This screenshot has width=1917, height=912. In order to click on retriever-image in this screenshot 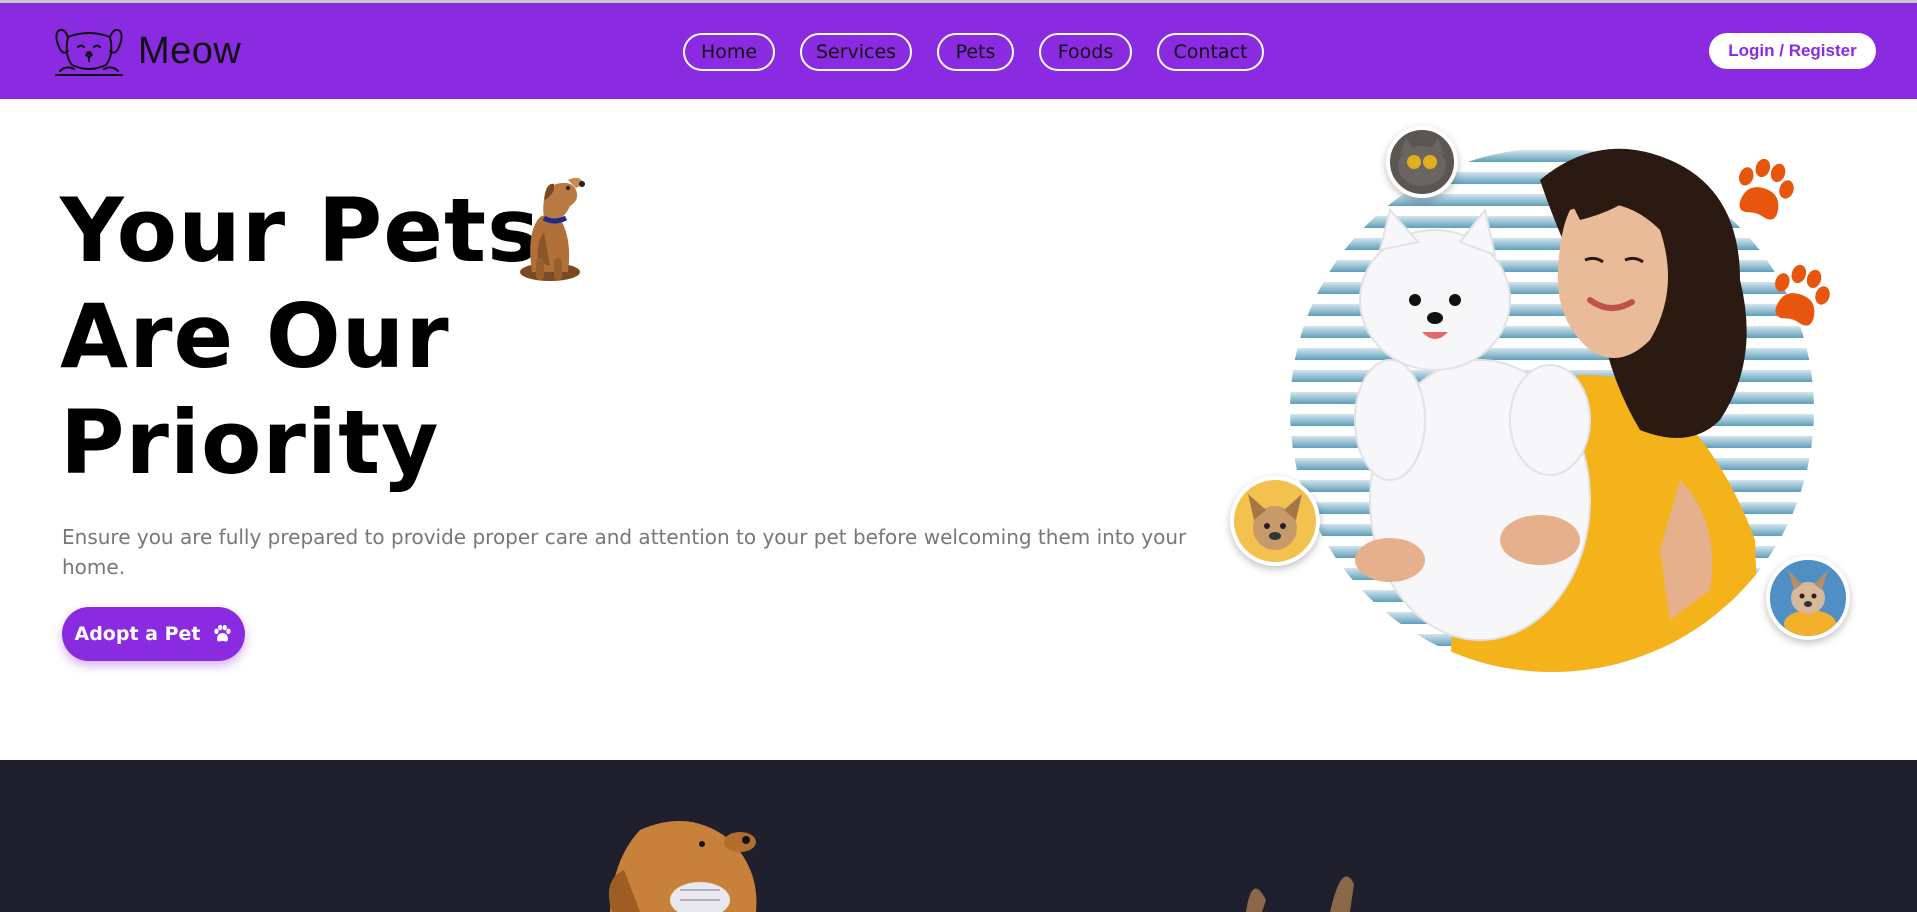, I will do `click(682, 866)`.